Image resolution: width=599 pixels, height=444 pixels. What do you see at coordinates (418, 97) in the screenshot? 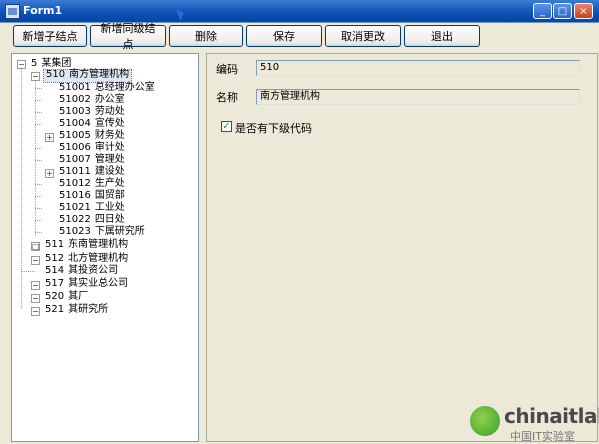
I see `name-field: 南方管理机构` at bounding box center [418, 97].